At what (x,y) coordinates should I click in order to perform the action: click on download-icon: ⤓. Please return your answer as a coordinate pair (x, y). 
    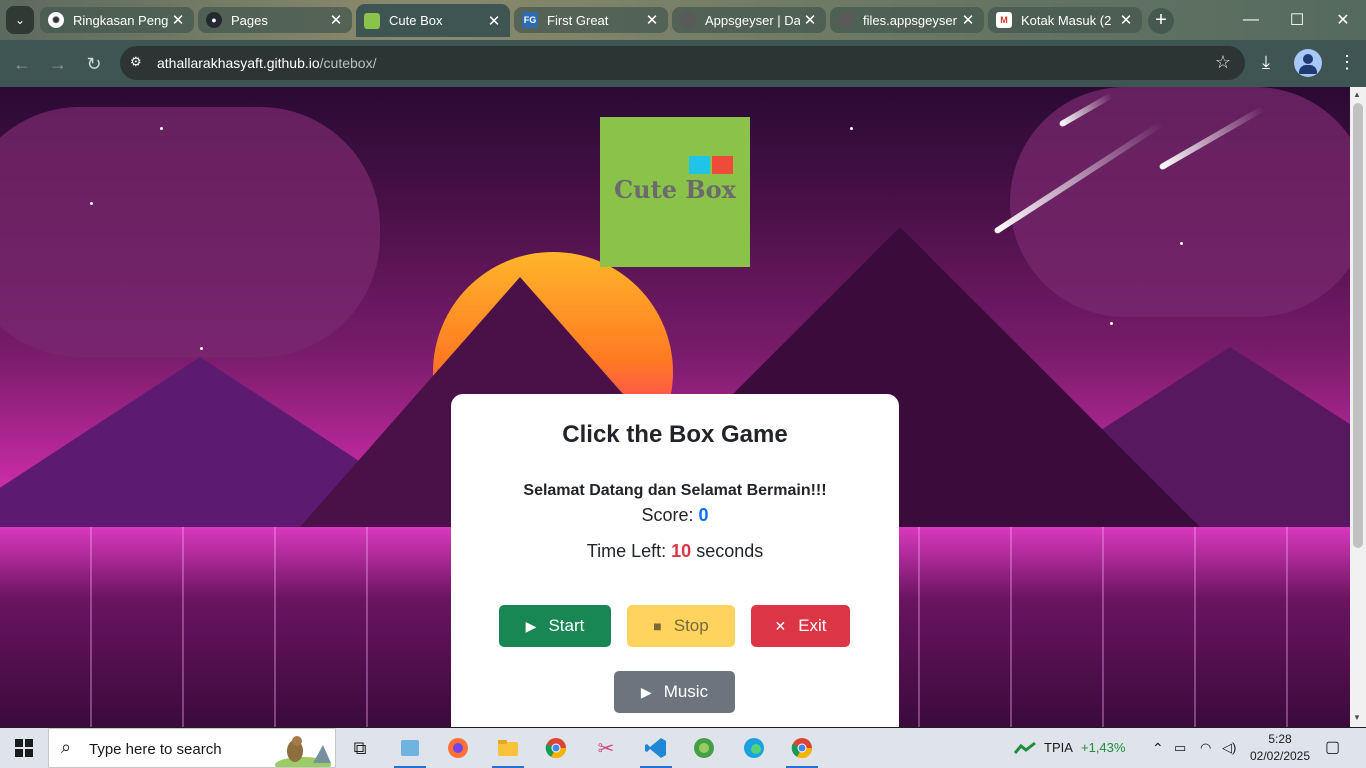
    Looking at the image, I should click on (1266, 62).